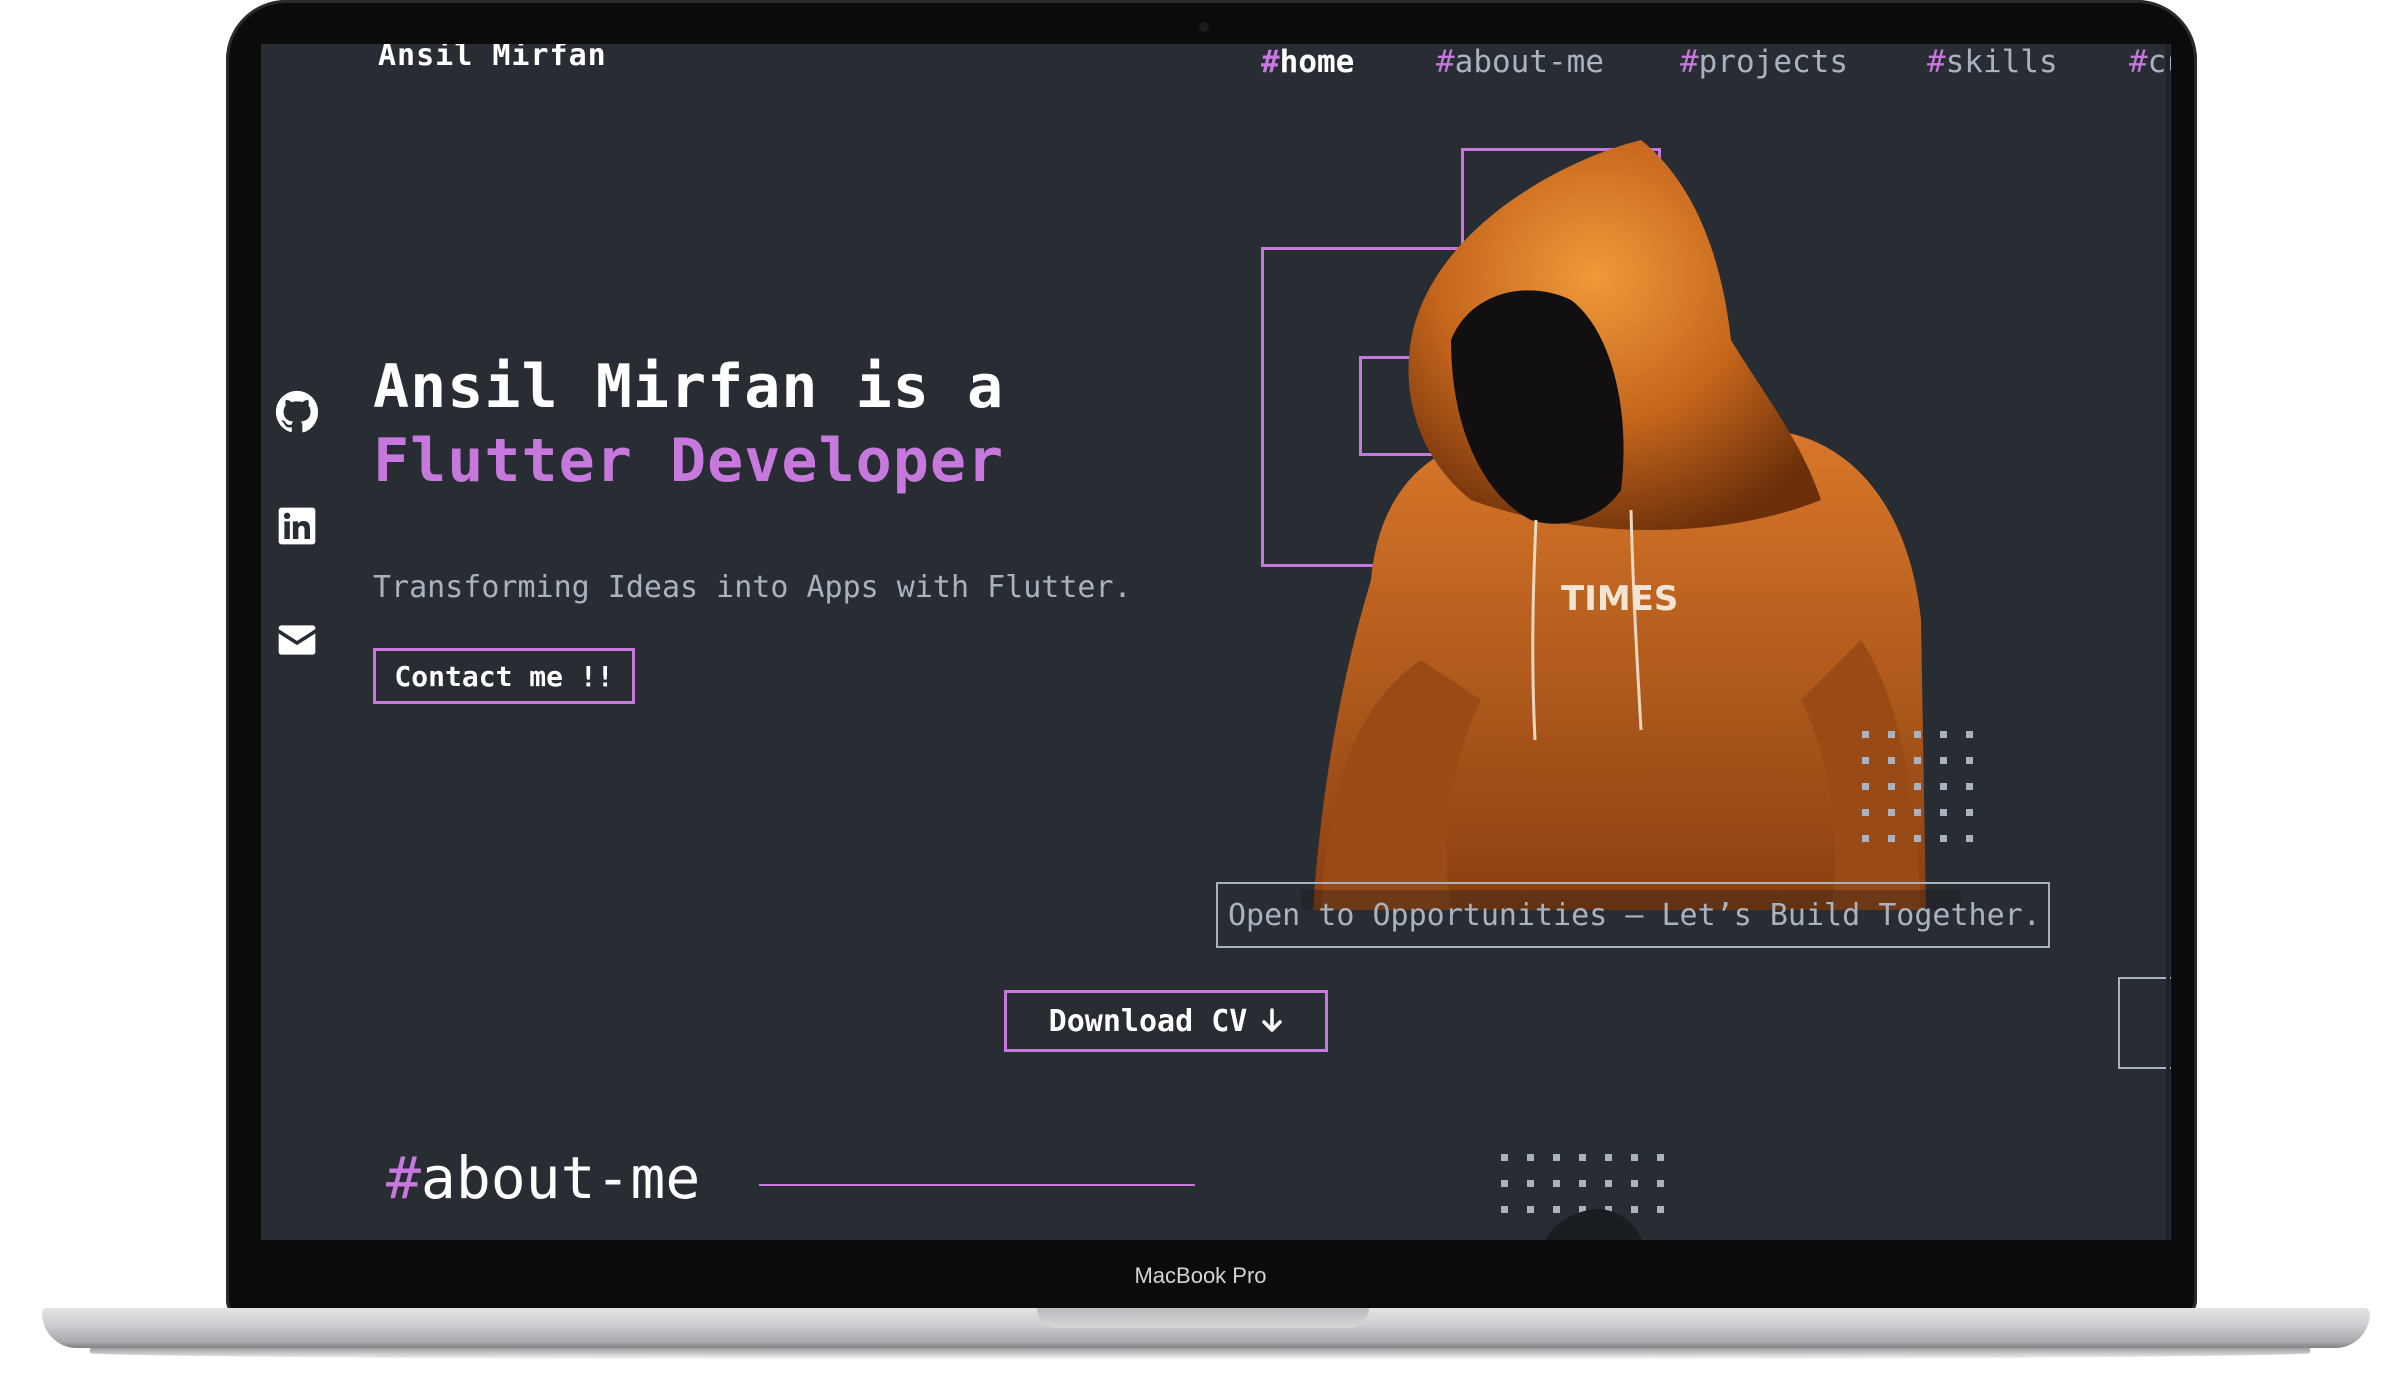 The width and height of the screenshot is (2401, 1376). What do you see at coordinates (2001, 62) in the screenshot?
I see `nav-label: skills` at bounding box center [2001, 62].